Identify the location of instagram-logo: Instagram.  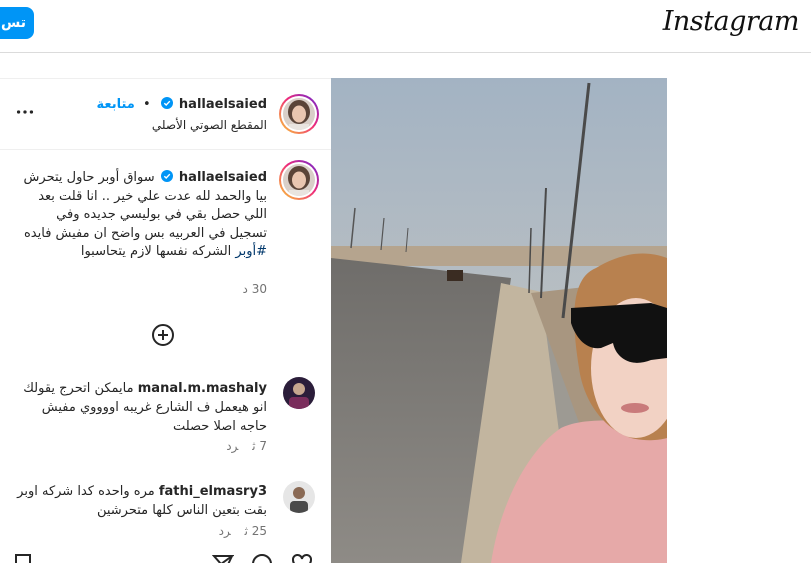
(731, 21).